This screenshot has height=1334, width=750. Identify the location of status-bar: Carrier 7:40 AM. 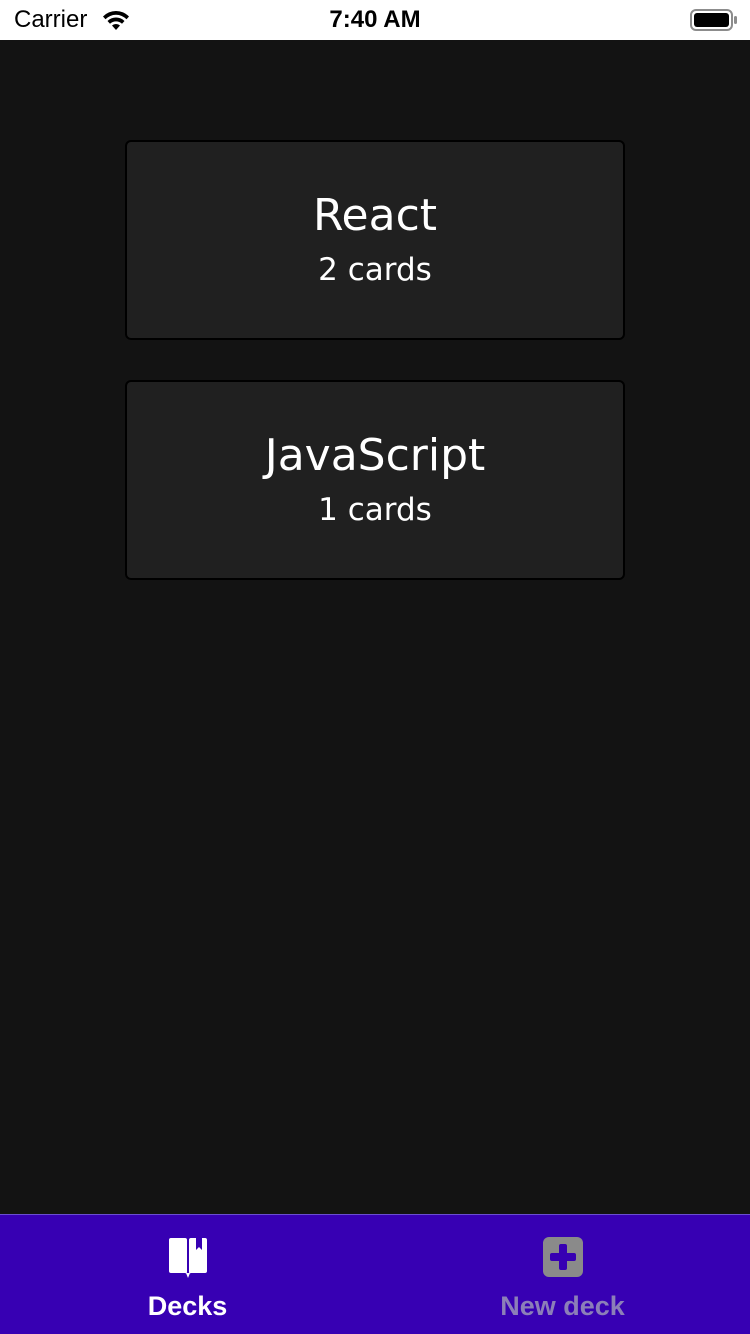
(375, 20).